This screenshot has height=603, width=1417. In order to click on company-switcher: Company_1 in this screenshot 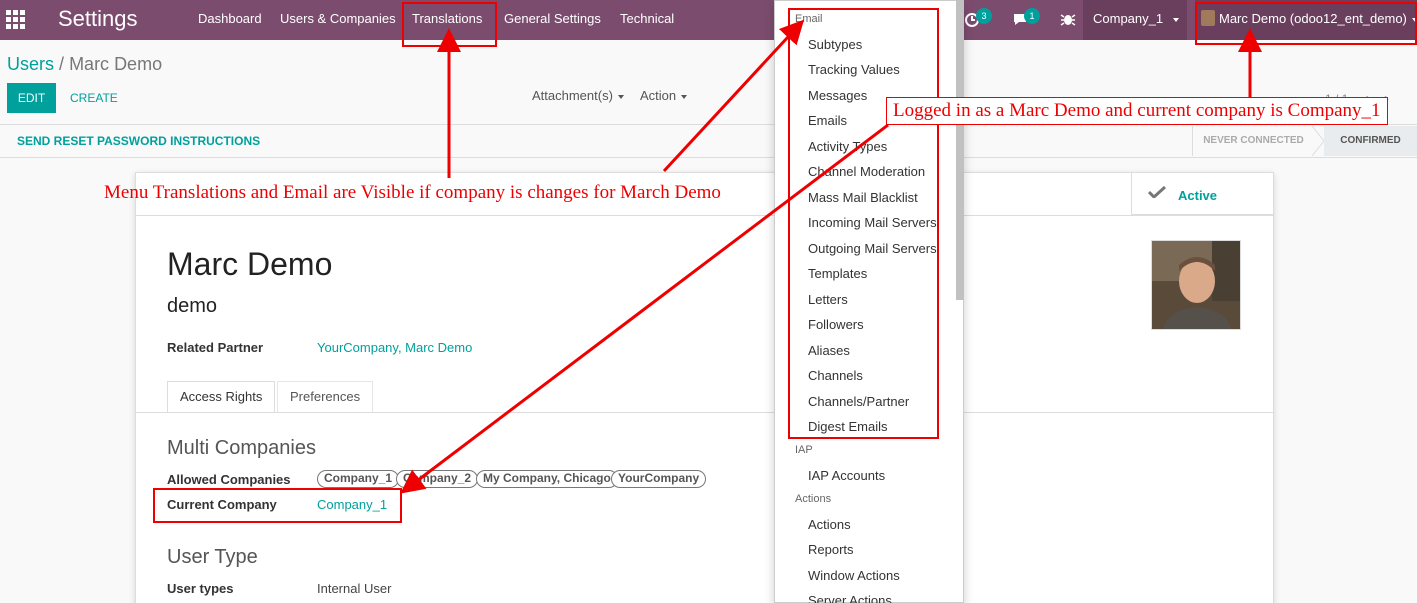, I will do `click(1135, 20)`.